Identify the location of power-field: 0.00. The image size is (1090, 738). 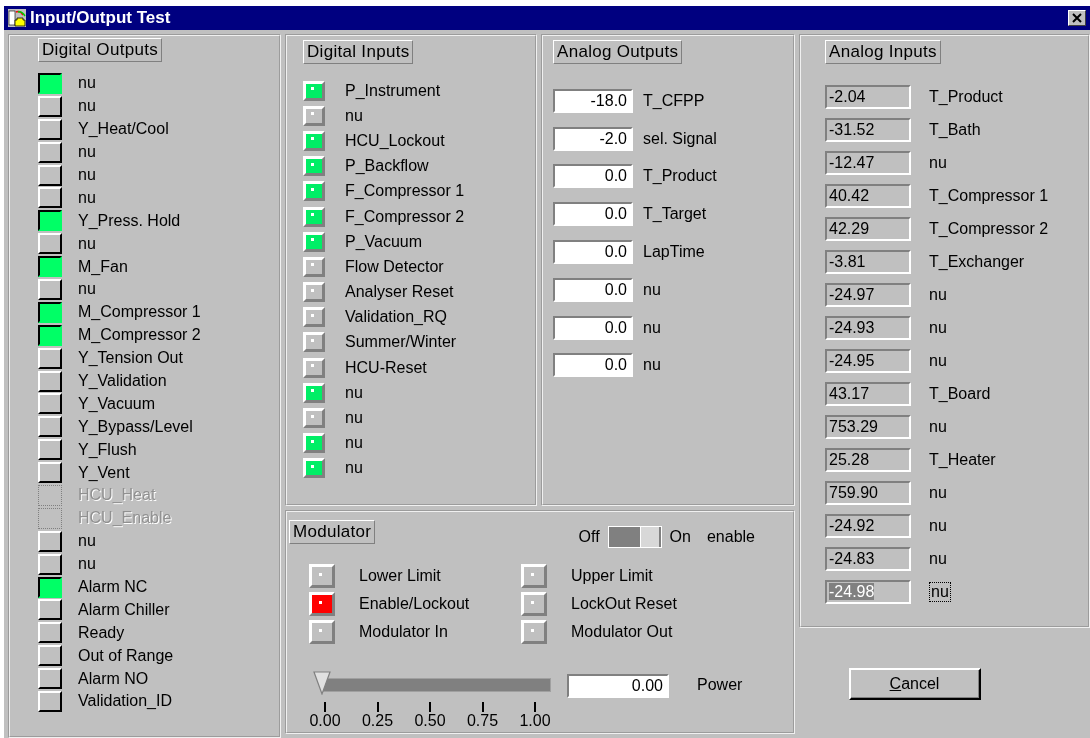
(618, 686).